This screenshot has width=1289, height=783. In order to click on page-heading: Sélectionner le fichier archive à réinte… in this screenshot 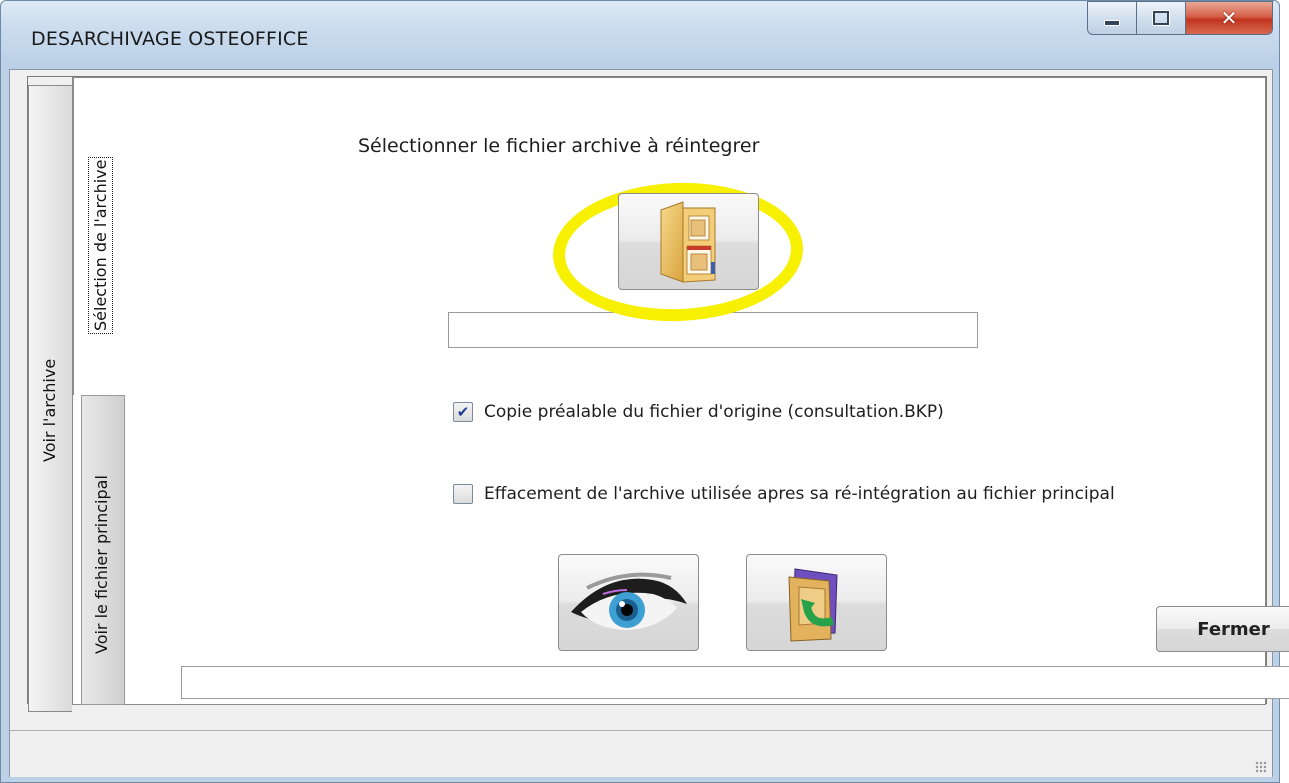, I will do `click(559, 146)`.